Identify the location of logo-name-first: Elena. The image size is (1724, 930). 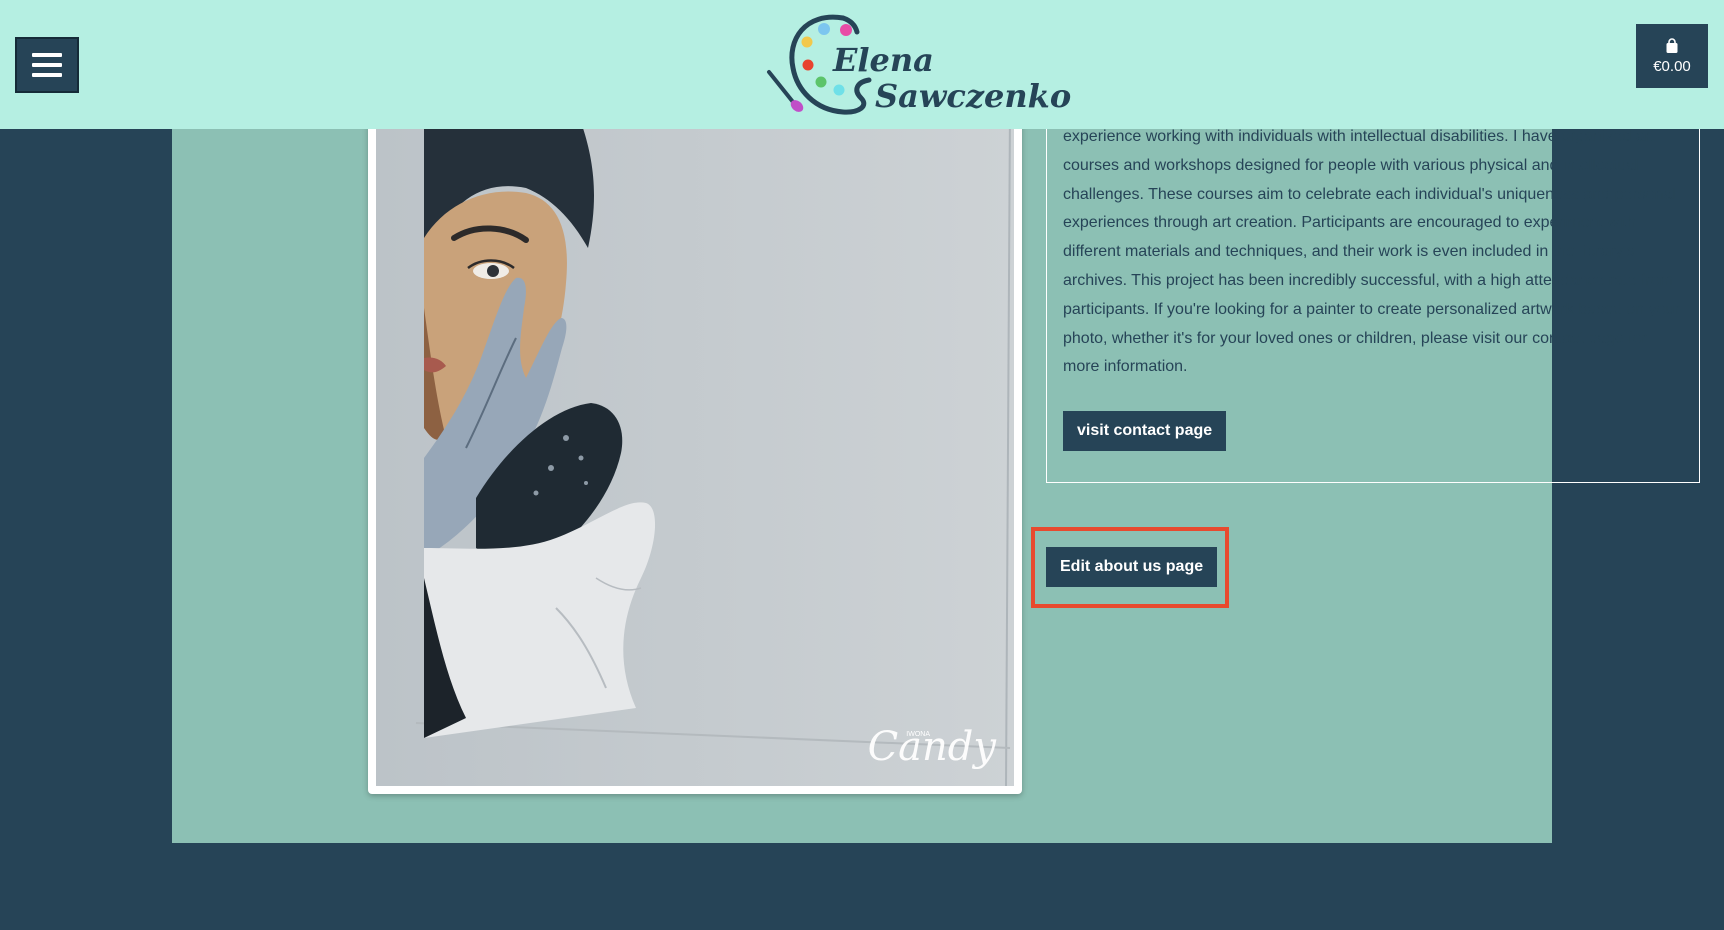
(883, 60).